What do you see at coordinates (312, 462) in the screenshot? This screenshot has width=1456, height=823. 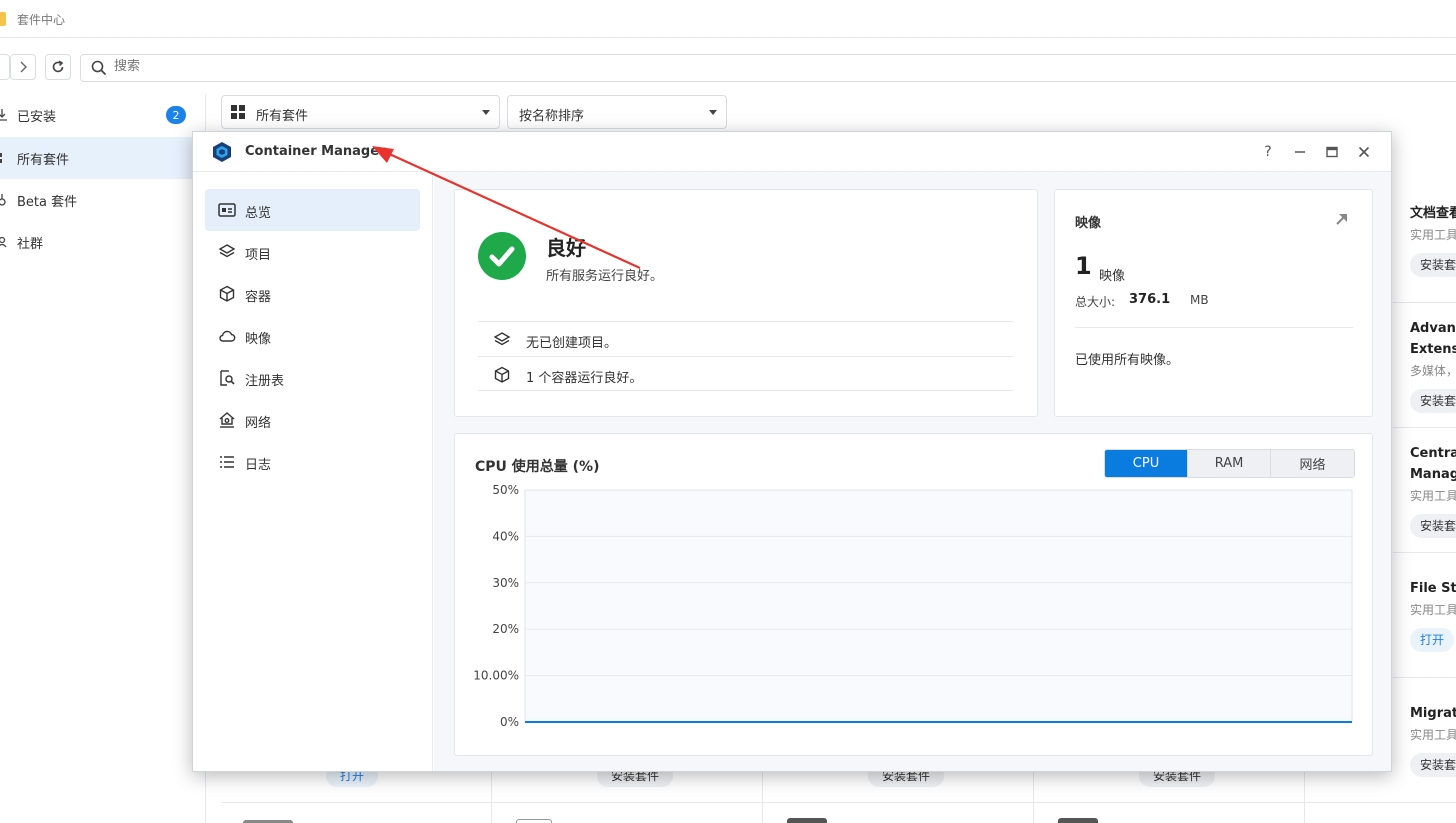 I see `sidebar-item-logs: 日志` at bounding box center [312, 462].